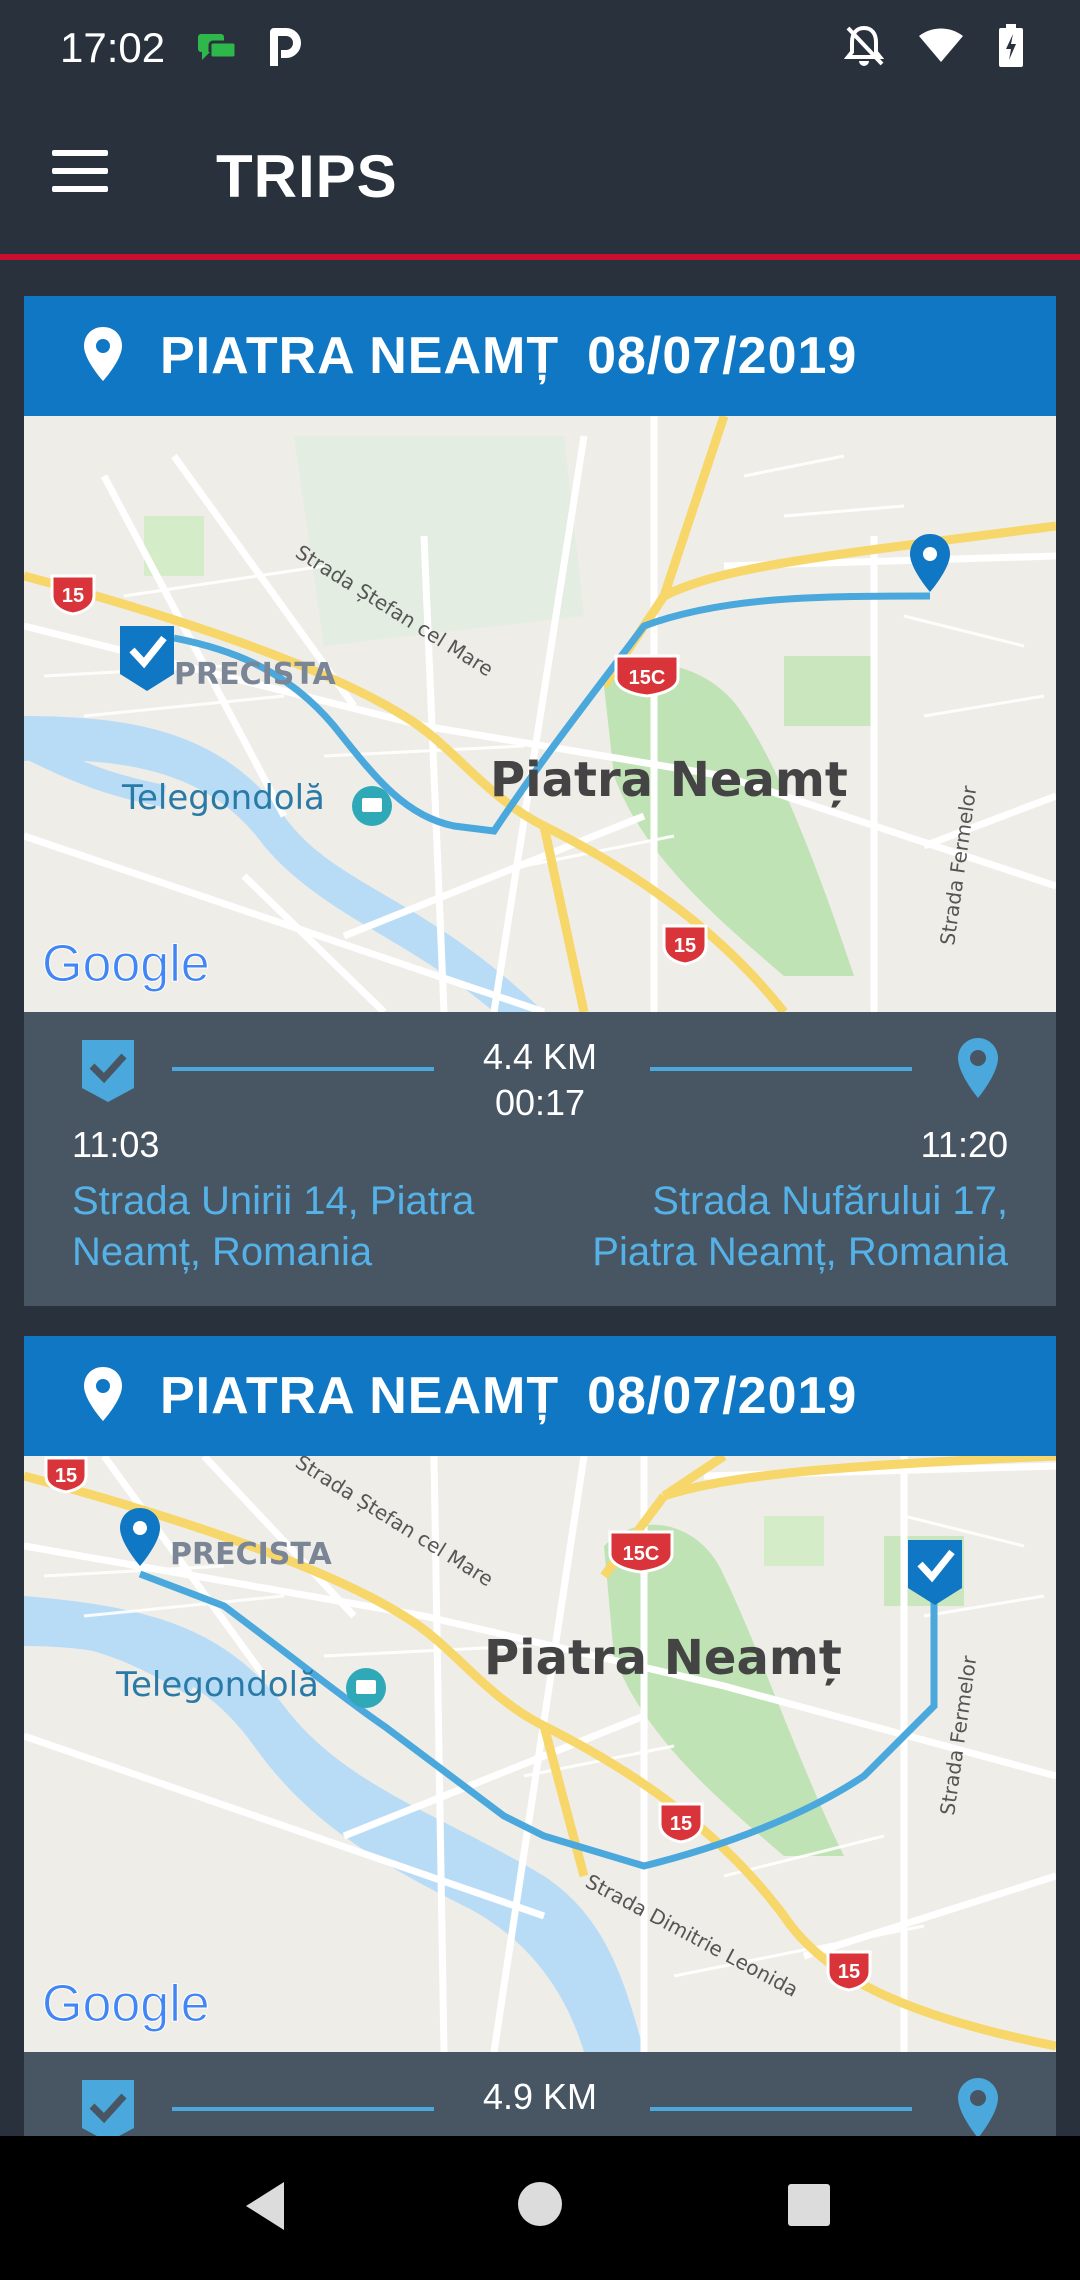 The width and height of the screenshot is (1080, 2280). What do you see at coordinates (540, 1056) in the screenshot?
I see `trip-distance: 4.4 KM` at bounding box center [540, 1056].